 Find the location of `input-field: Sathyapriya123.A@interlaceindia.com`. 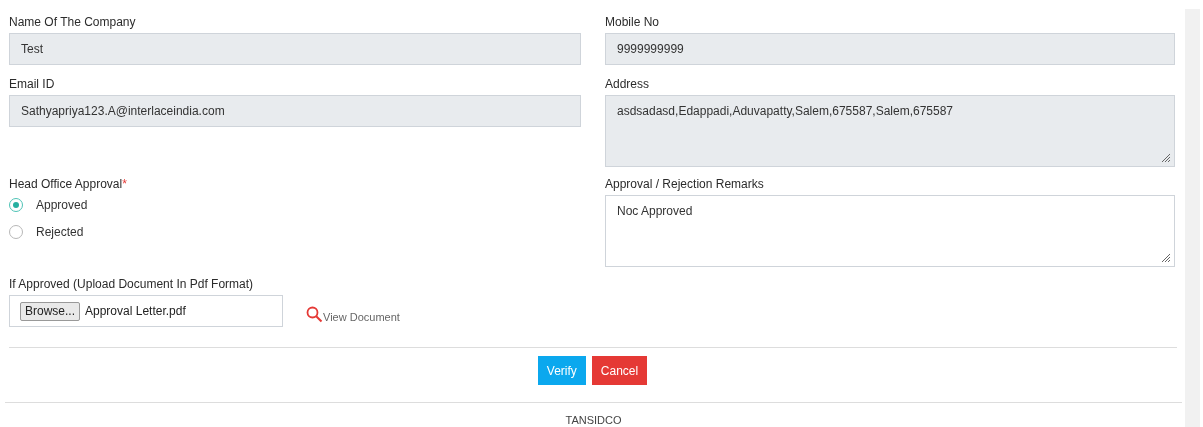

input-field: Sathyapriya123.A@interlaceindia.com is located at coordinates (295, 111).